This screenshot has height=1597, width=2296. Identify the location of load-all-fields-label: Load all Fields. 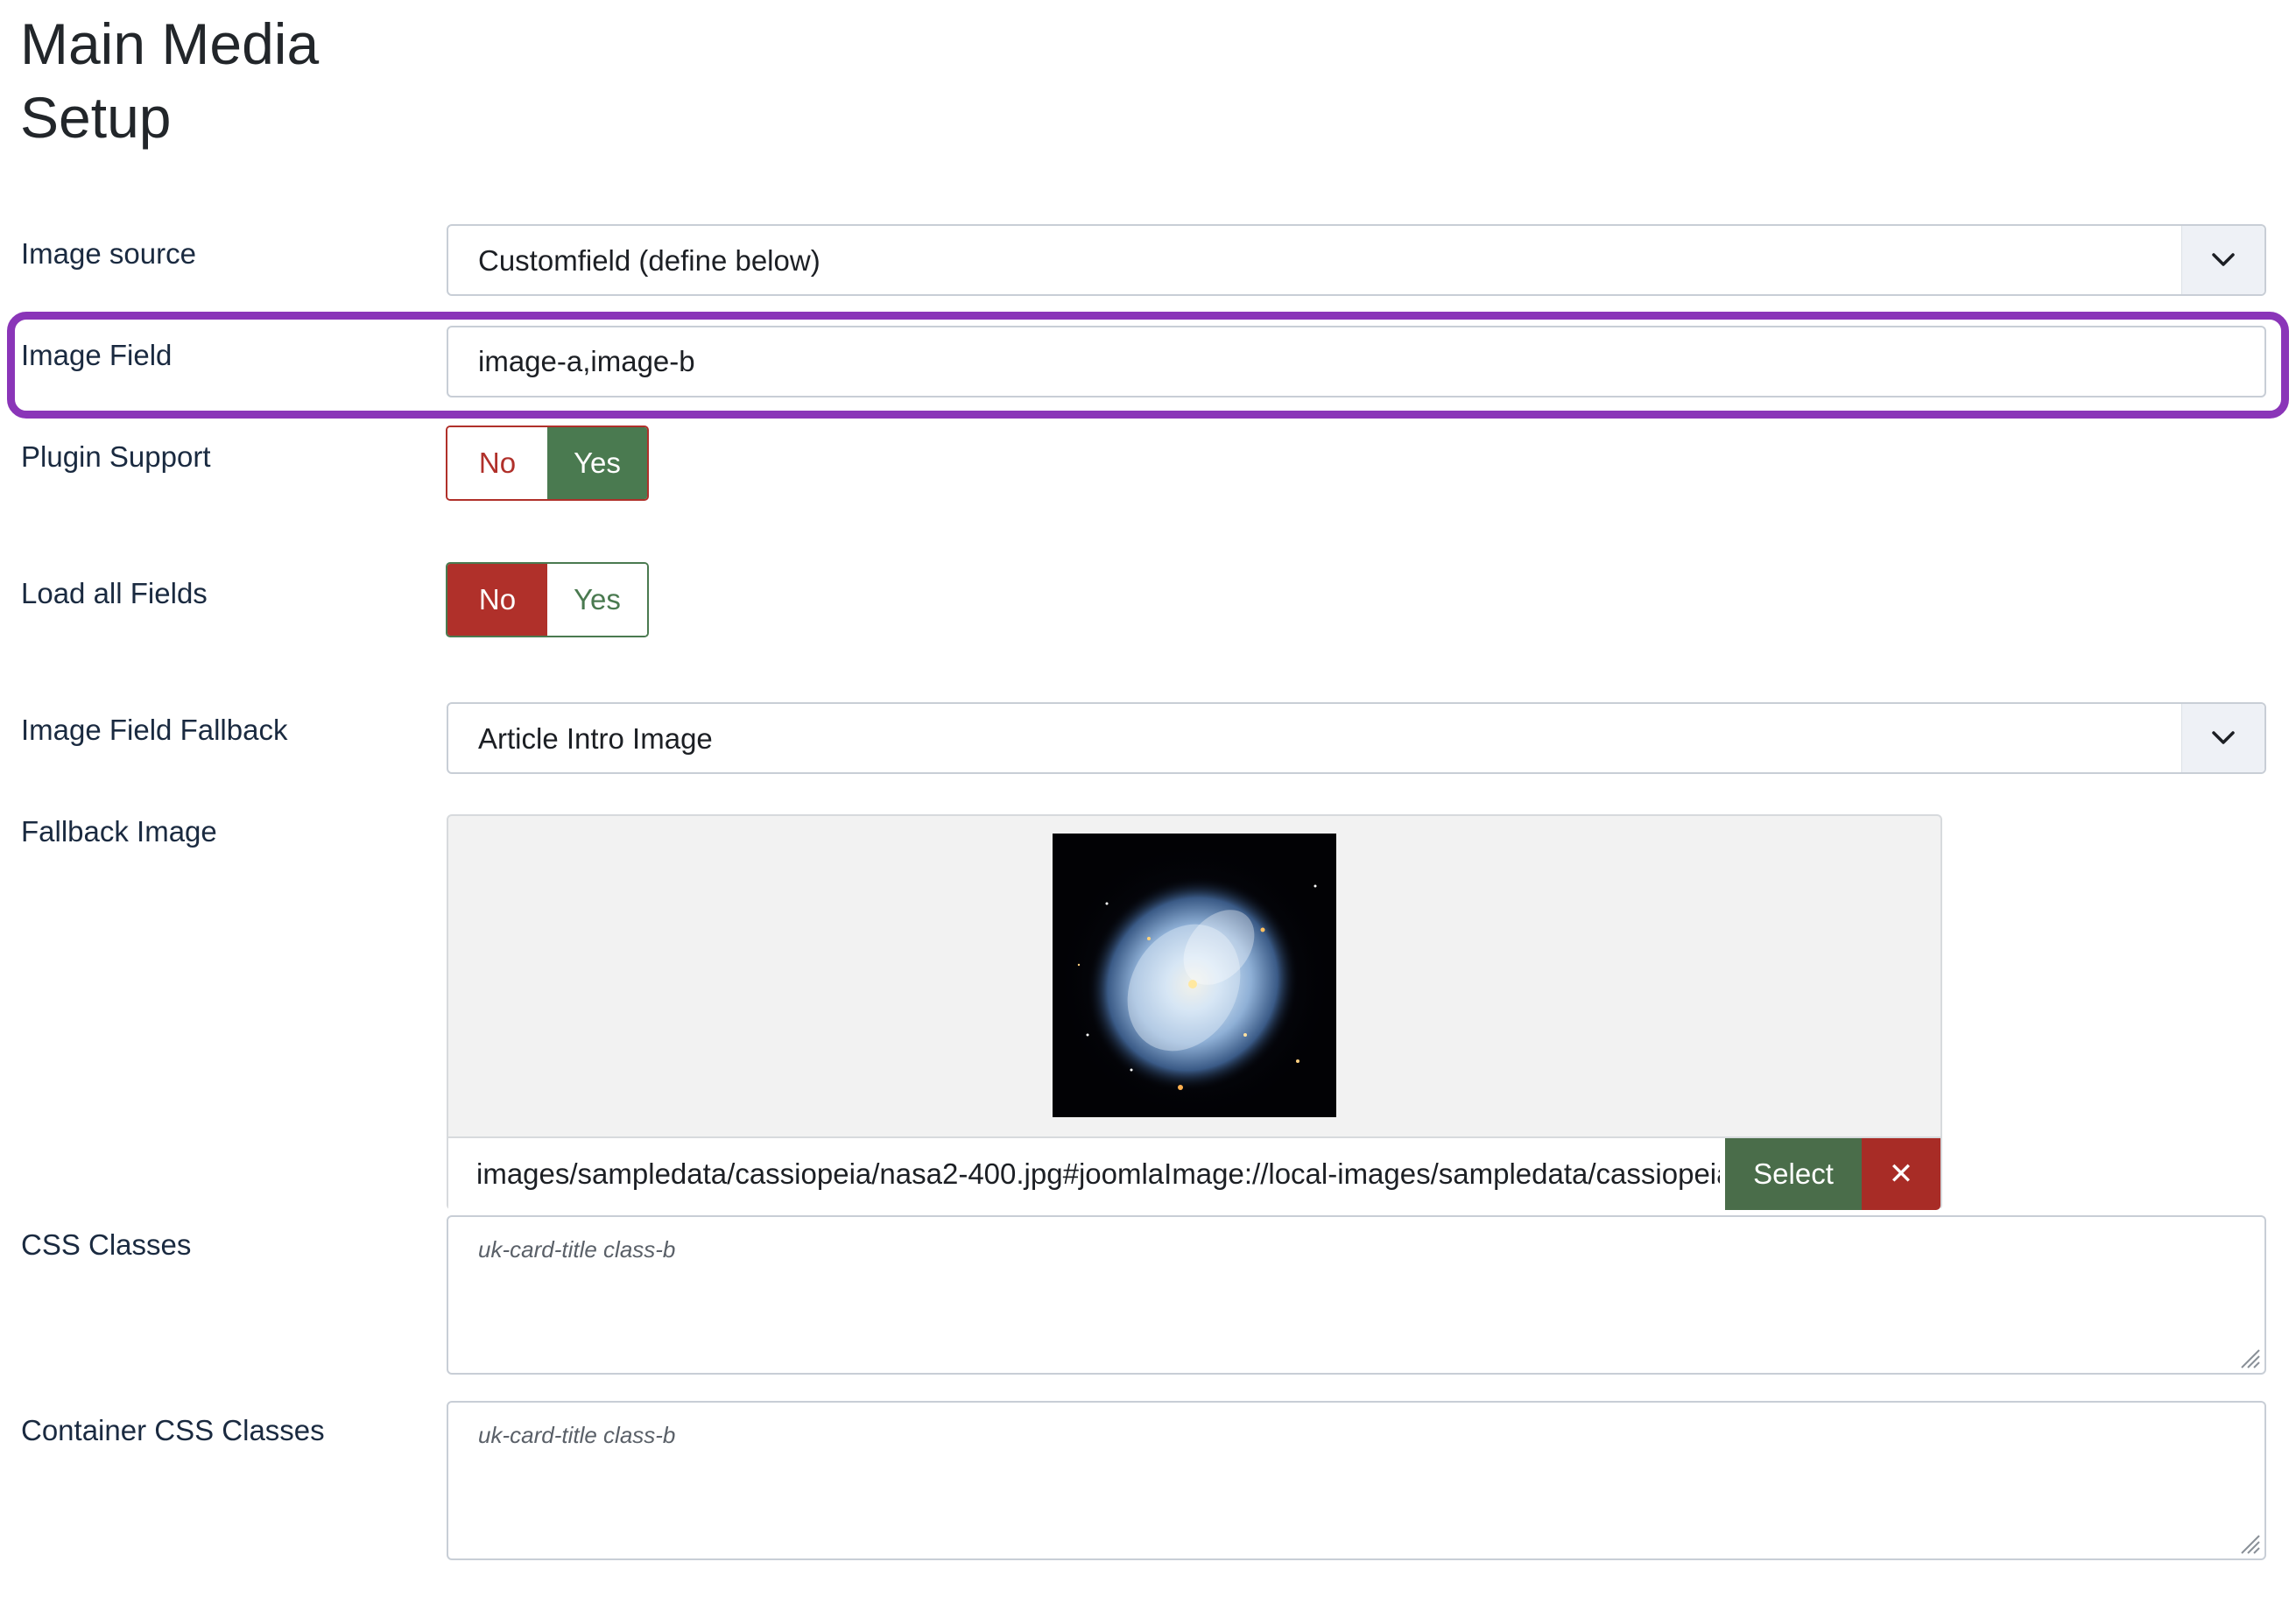
(114, 593).